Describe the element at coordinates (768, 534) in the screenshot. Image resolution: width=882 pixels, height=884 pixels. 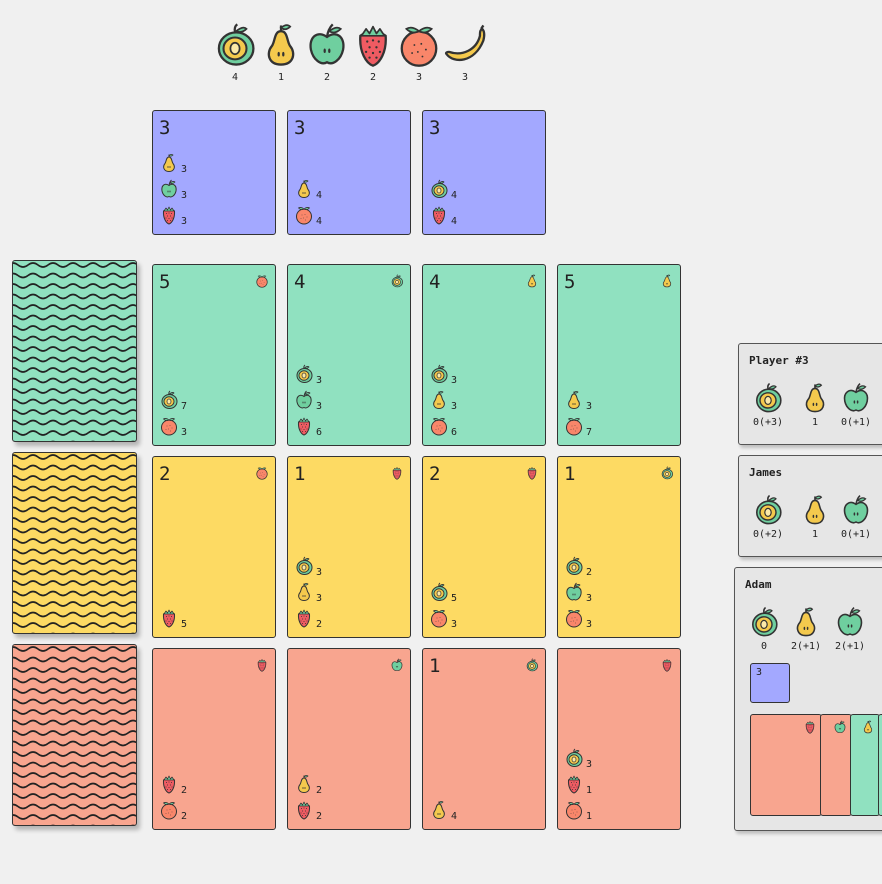
I see `player-stat: 0(+2)` at that location.